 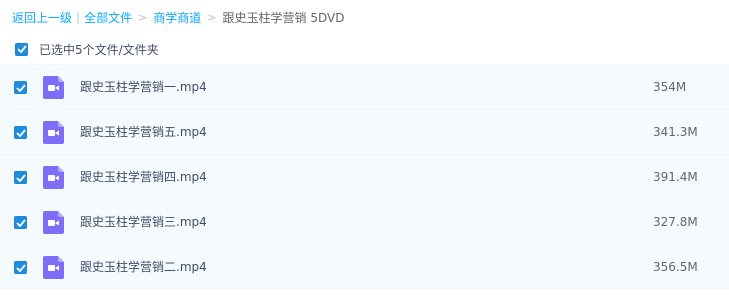 I want to click on file-name: 跟史玉柱学营销二.mp4, so click(x=143, y=267).